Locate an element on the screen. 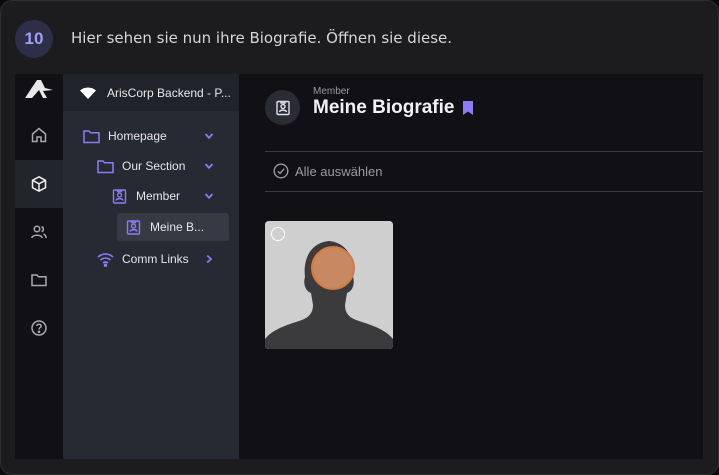 The height and width of the screenshot is (475, 719). select-radio is located at coordinates (278, 234).